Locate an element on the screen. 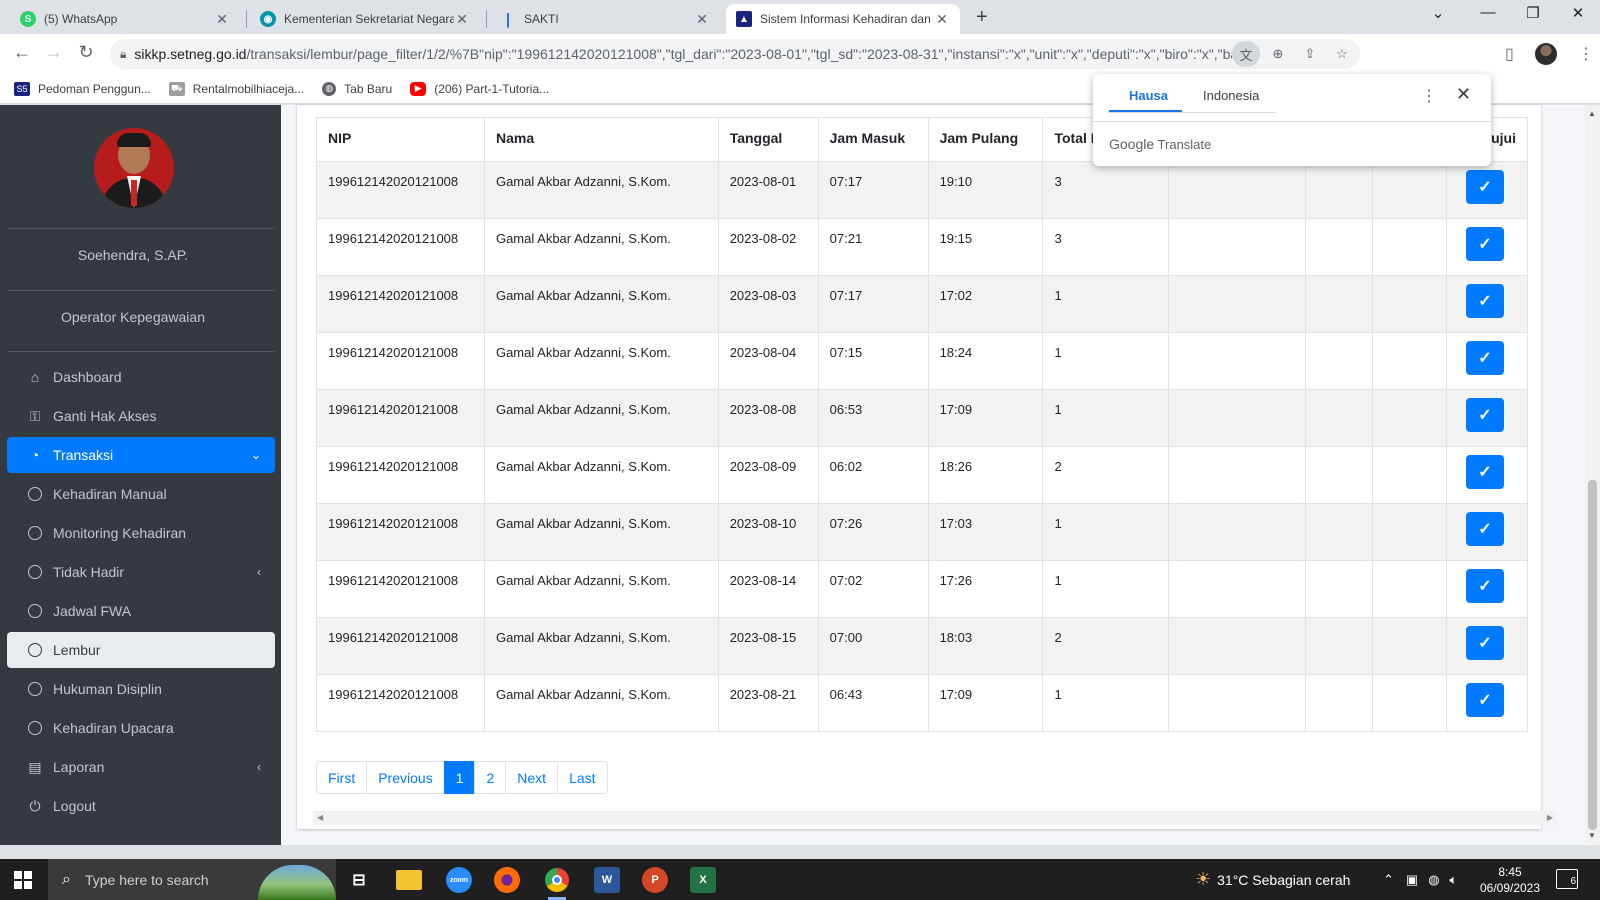 This screenshot has height=900, width=1600. weather-widget: ☀ 31°C Sebagian cerah is located at coordinates (1272, 879).